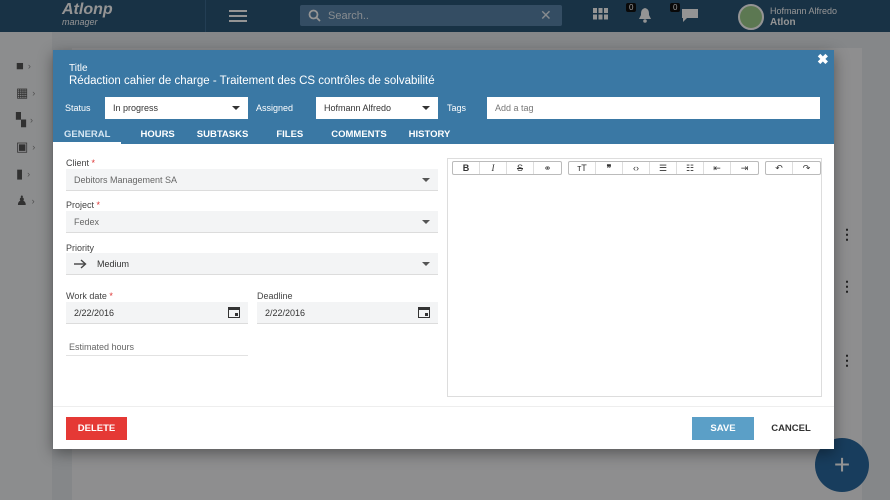 This screenshot has width=890, height=500. I want to click on workdate-label: Work date *, so click(89, 296).